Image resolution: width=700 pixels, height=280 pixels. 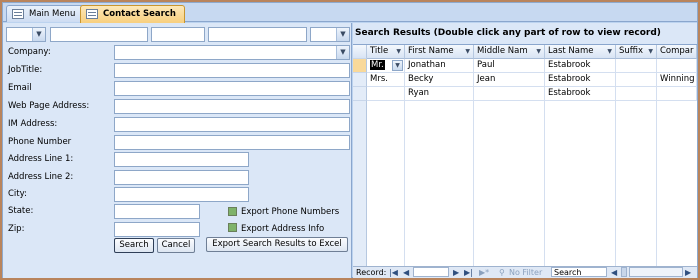 What do you see at coordinates (386, 52) in the screenshot?
I see `column-header: Title ▼` at bounding box center [386, 52].